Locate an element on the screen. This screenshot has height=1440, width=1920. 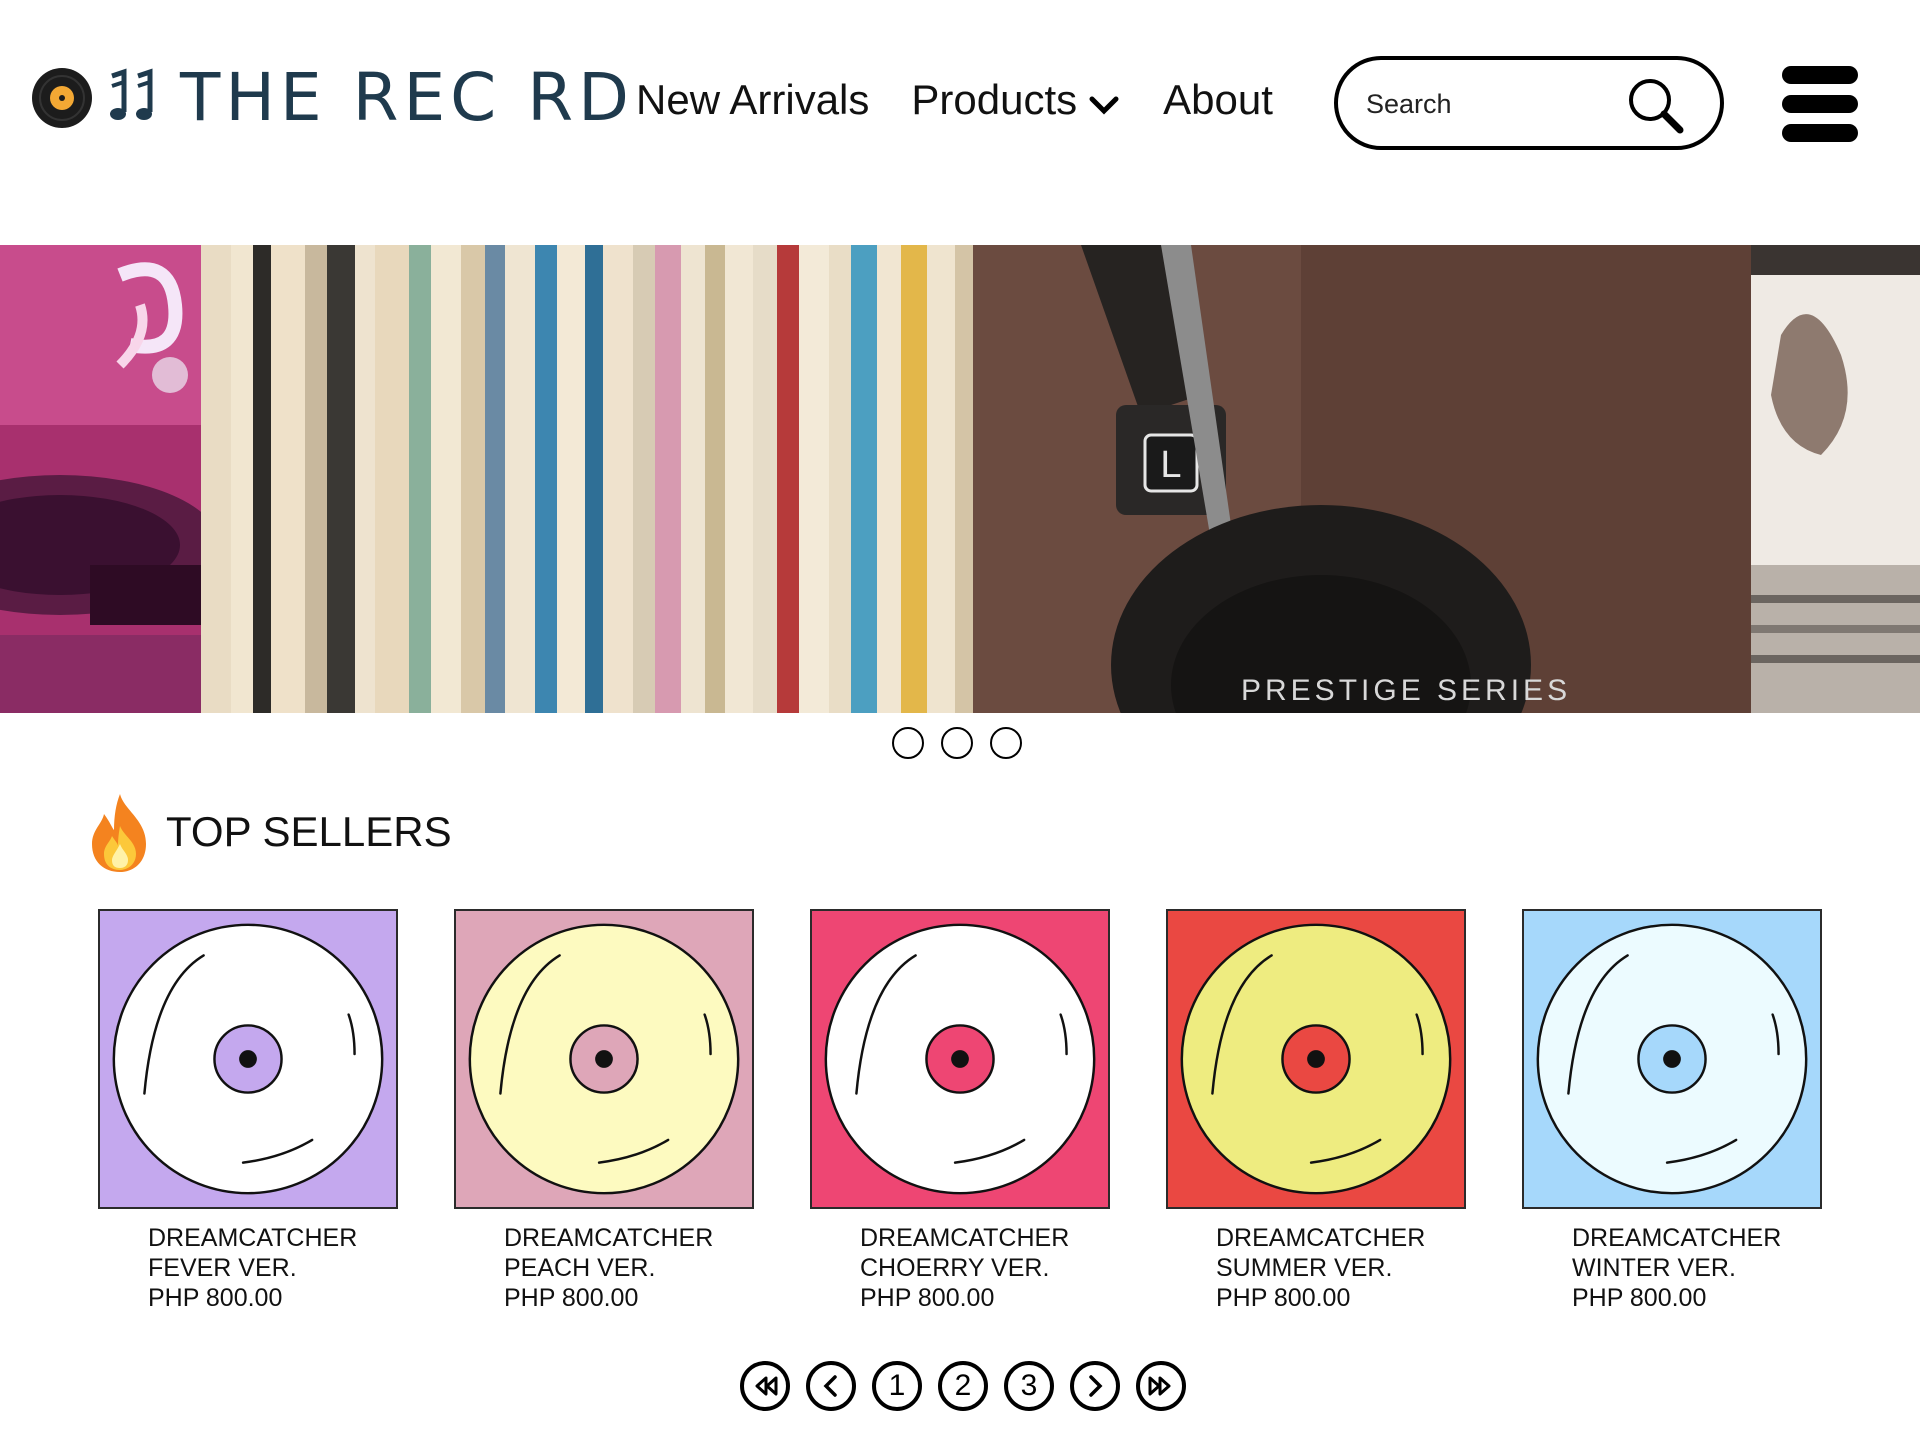
product-card: DREAMCATCHER CHOERRY VER. PHP 800.00 is located at coordinates (960, 1111).